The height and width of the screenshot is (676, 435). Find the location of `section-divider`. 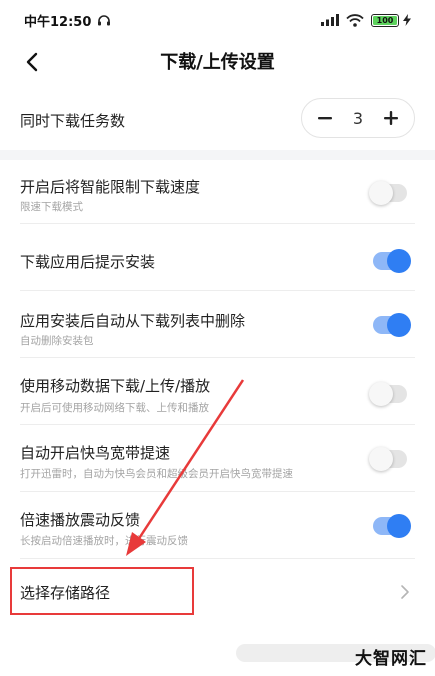

section-divider is located at coordinates (217, 155).